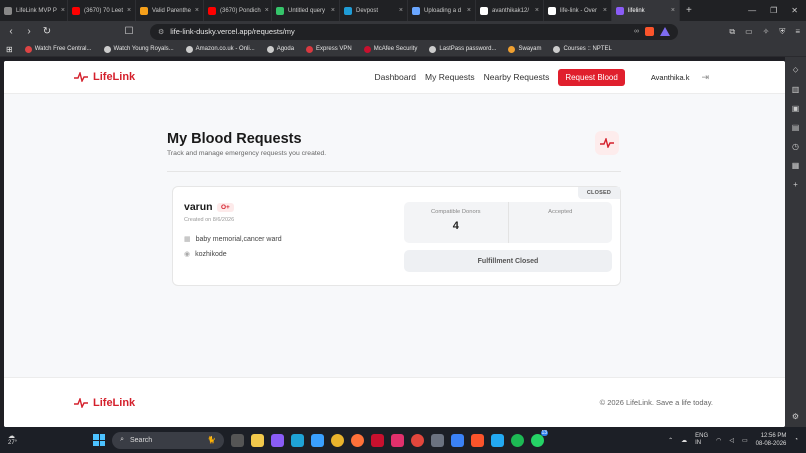 Image resolution: width=806 pixels, height=453 pixels. Describe the element at coordinates (684, 440) in the screenshot. I see `cloud-icon: ☁` at that location.